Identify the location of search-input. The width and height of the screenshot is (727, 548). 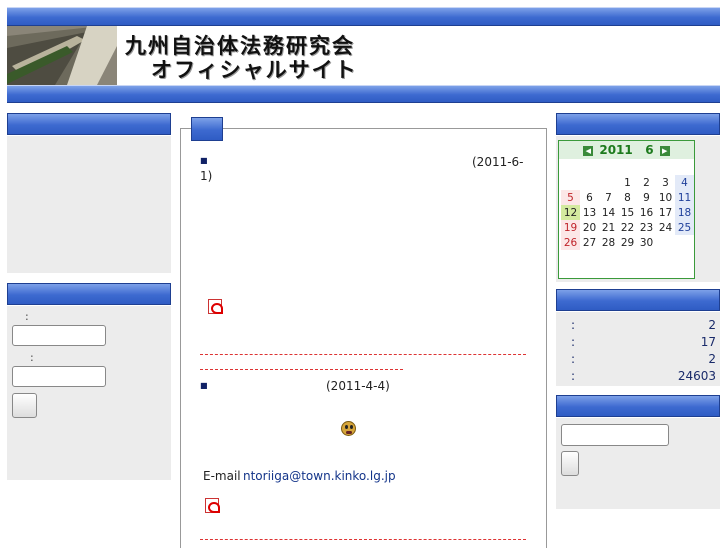
(615, 435).